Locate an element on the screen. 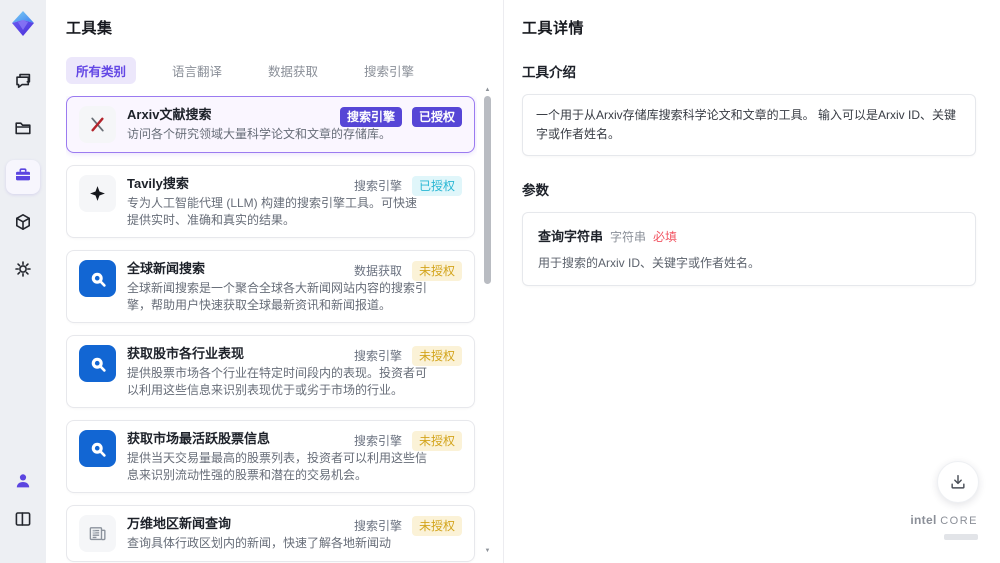  param-item: 查询字符串 字符串 必填用于搜索的Arxiv ID、关键字或作者姓名。 is located at coordinates (749, 249).